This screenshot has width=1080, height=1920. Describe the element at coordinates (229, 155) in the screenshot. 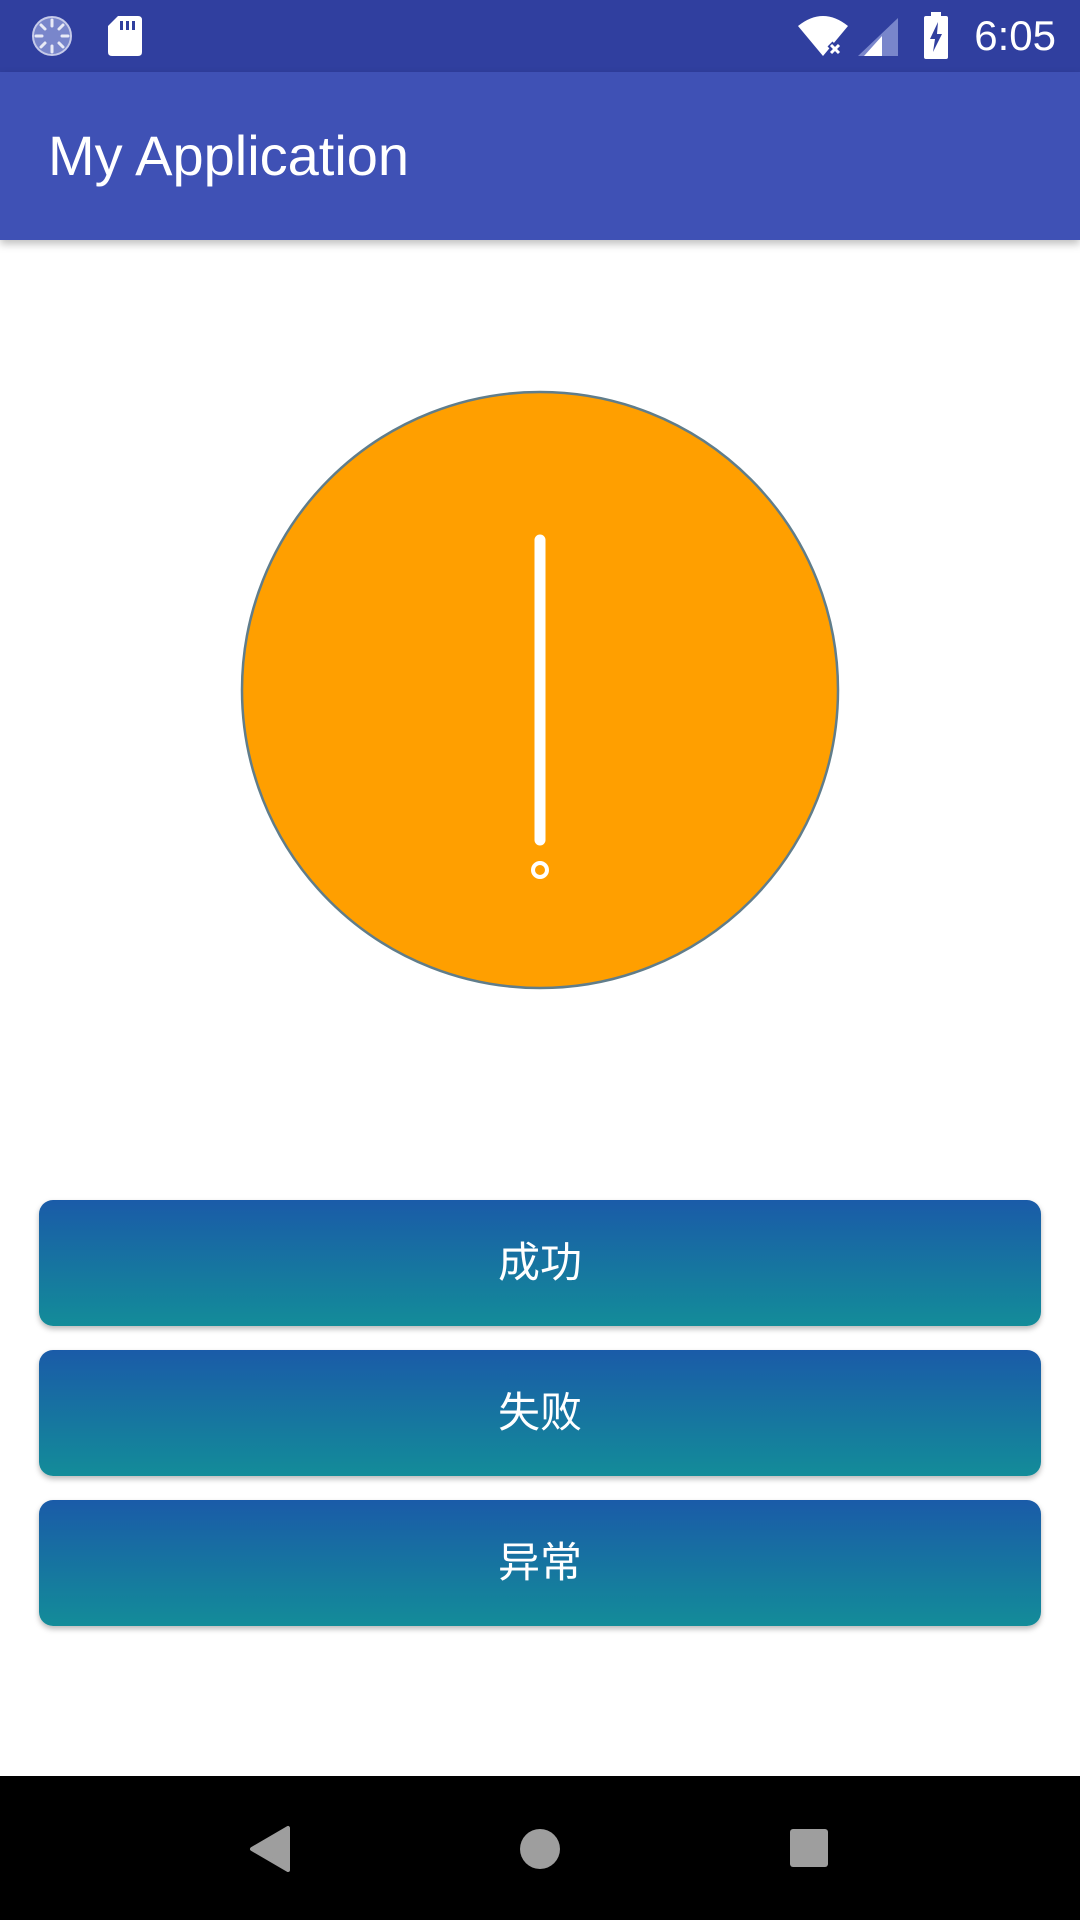

I see `app-title: My Application` at that location.